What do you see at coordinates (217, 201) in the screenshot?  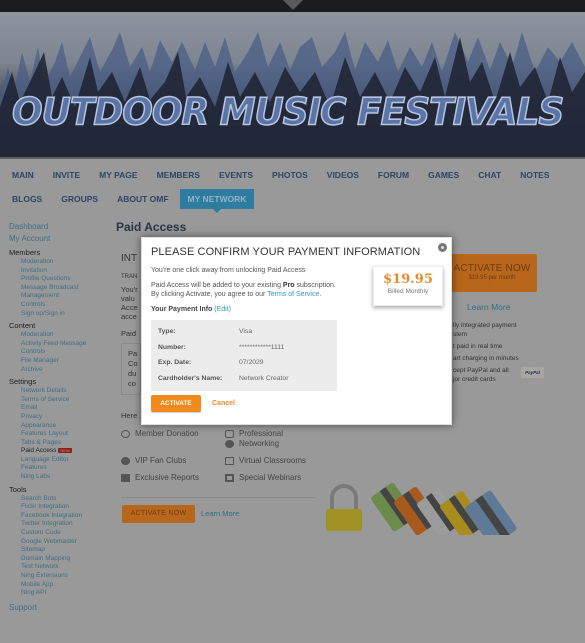 I see `nav-tab-my-network: MY NETWORK` at bounding box center [217, 201].